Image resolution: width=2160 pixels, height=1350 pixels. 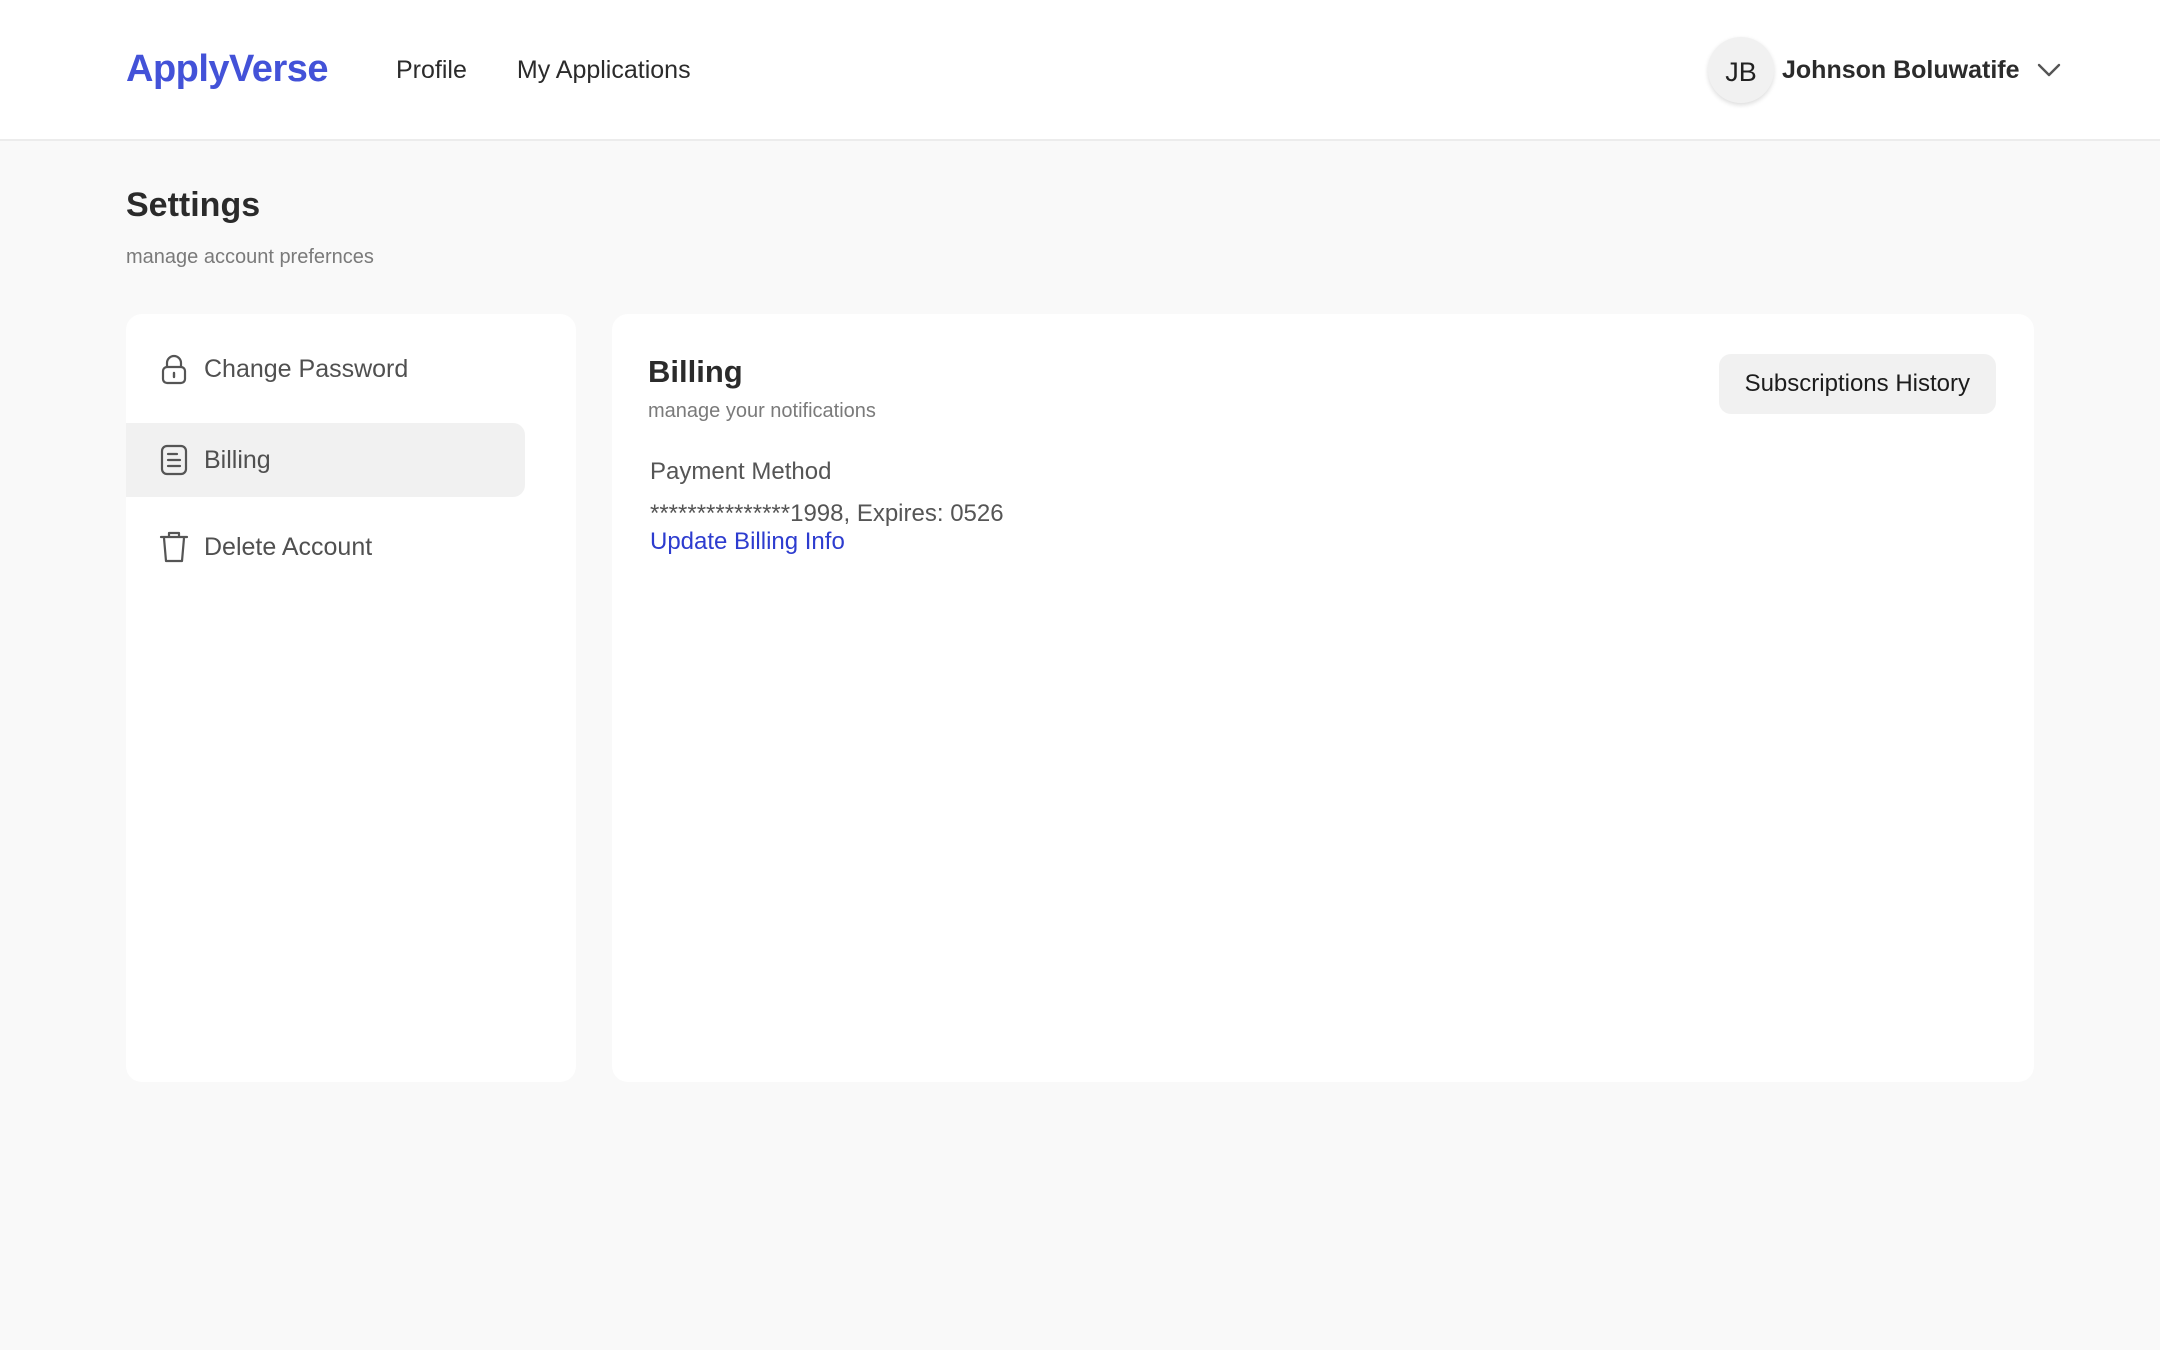 What do you see at coordinates (174, 369) in the screenshot?
I see `lock-icon` at bounding box center [174, 369].